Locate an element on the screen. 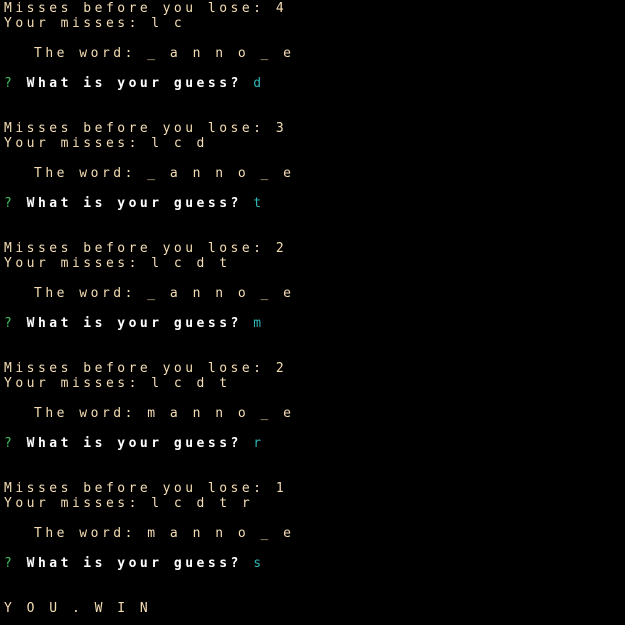  guess-input: d is located at coordinates (258, 83).